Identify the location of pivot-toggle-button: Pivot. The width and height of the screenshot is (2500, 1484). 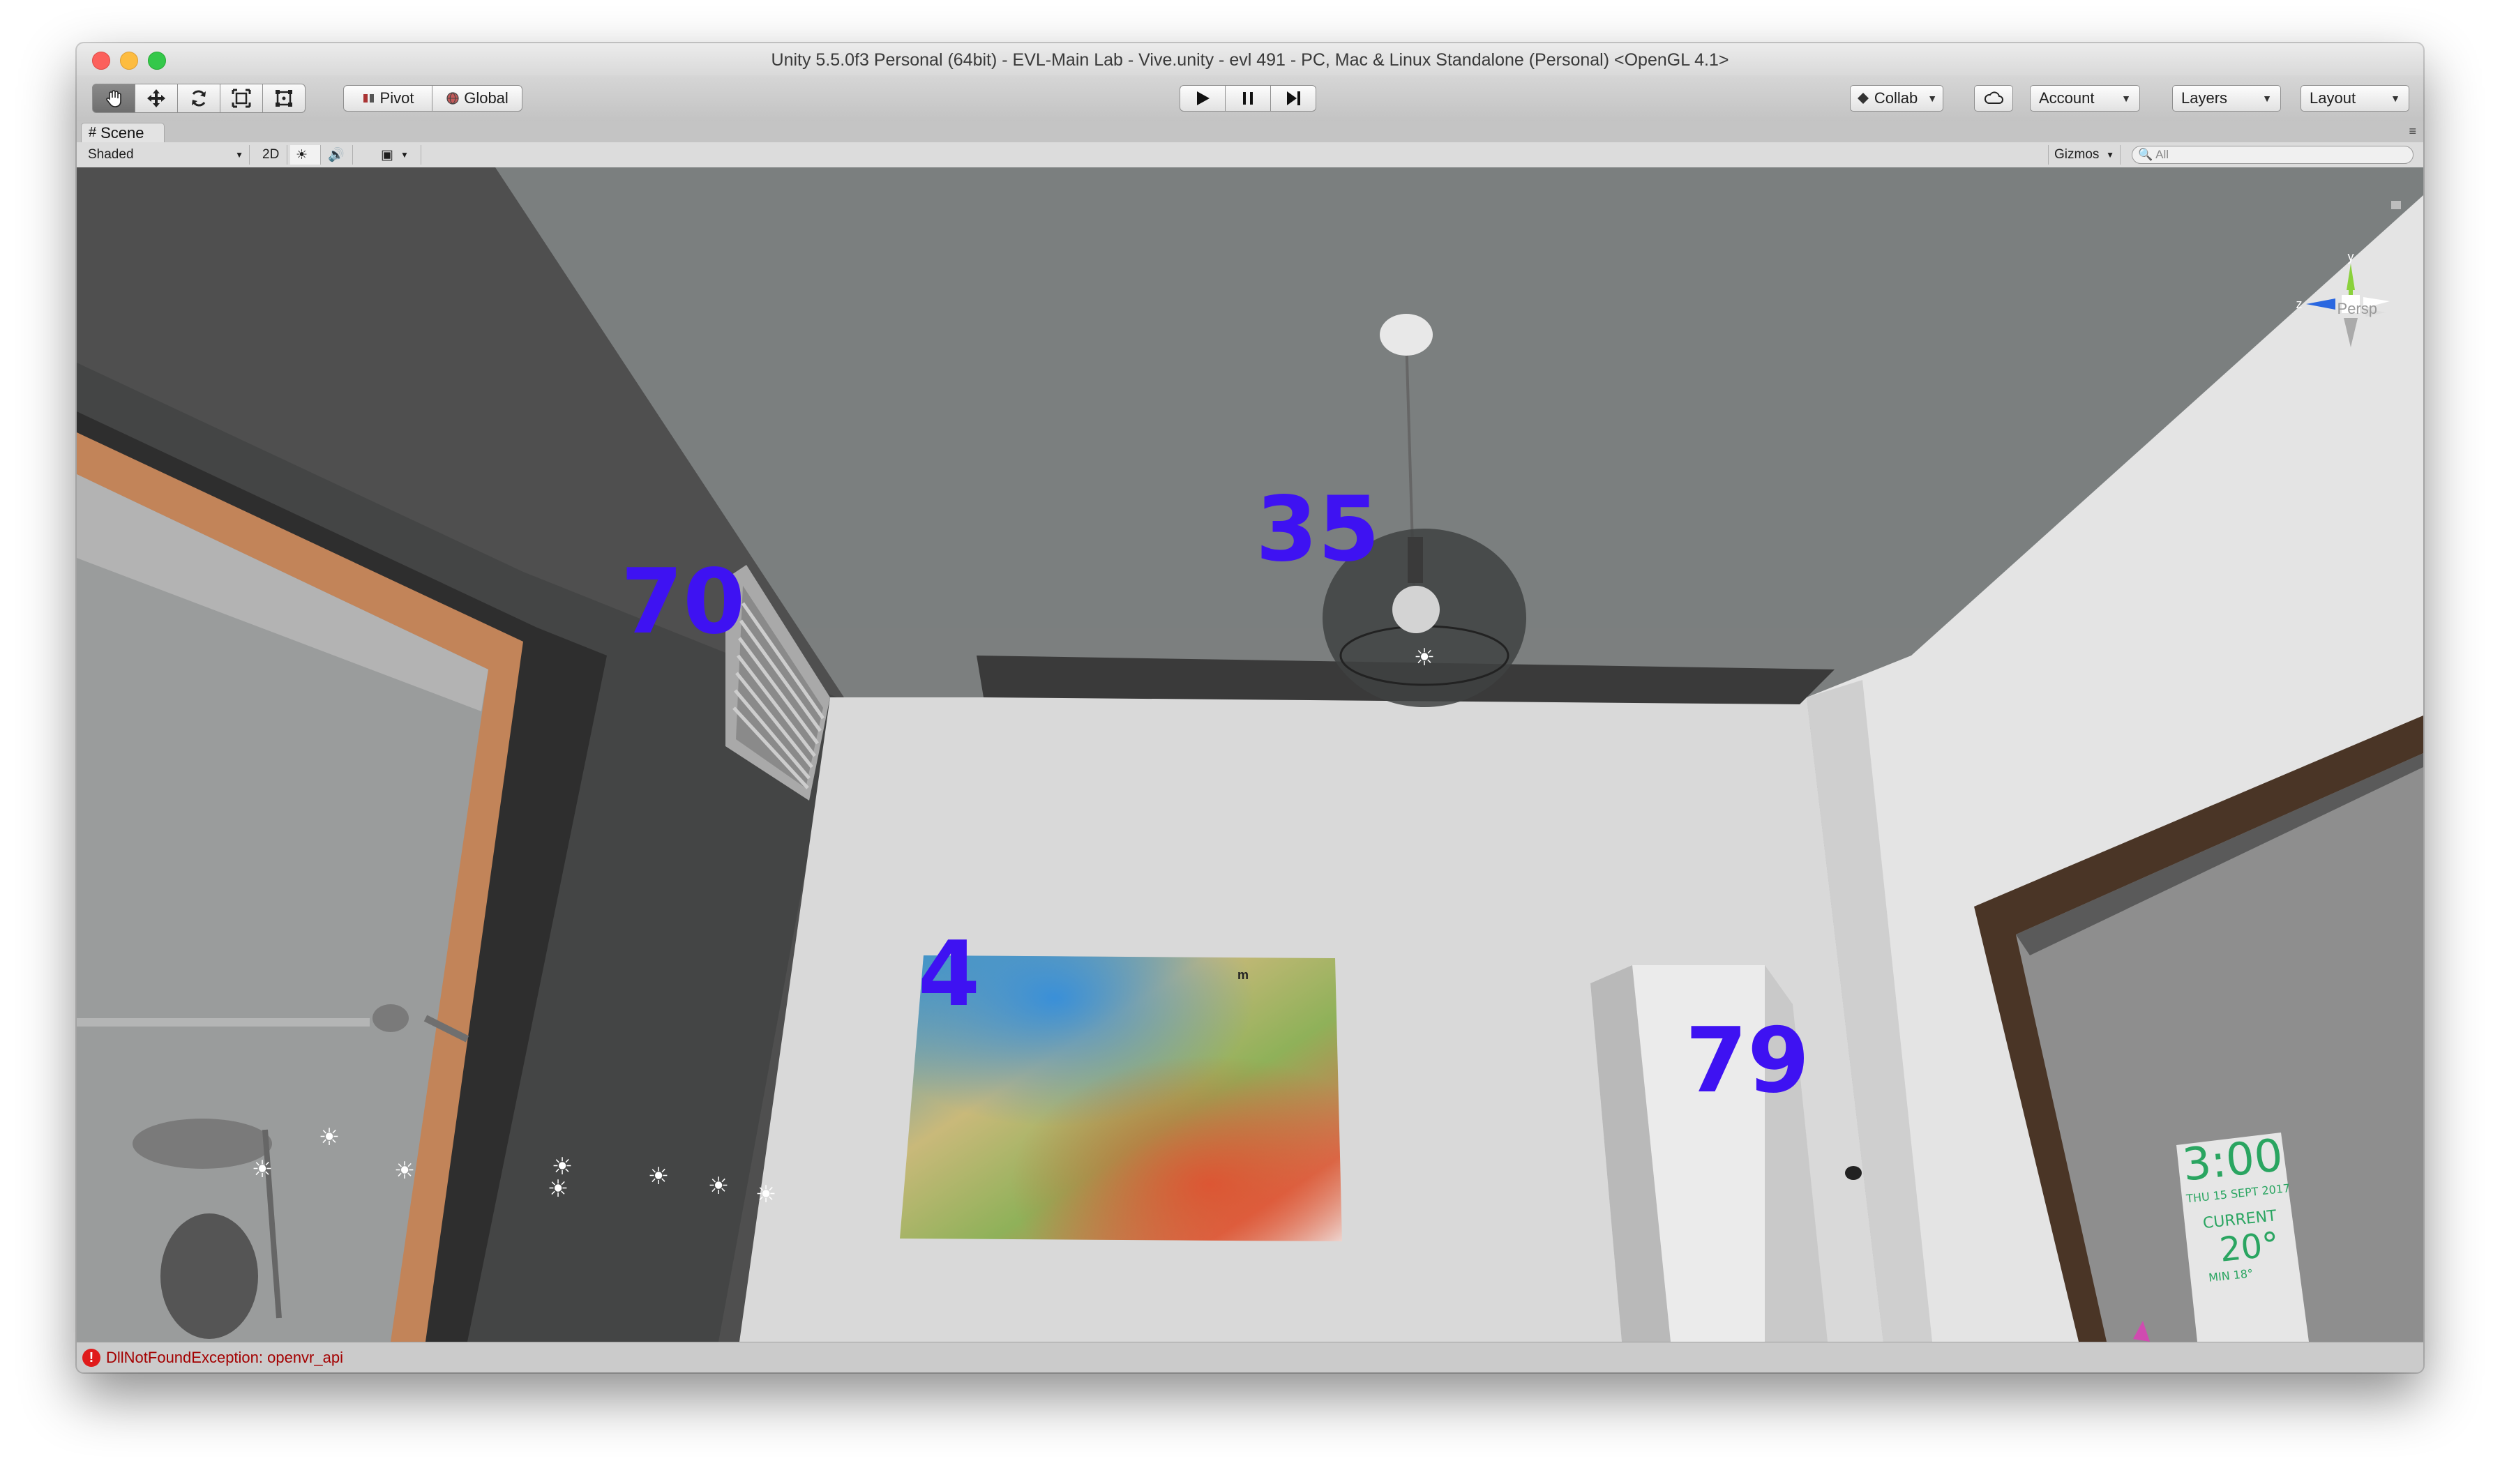
(387, 98).